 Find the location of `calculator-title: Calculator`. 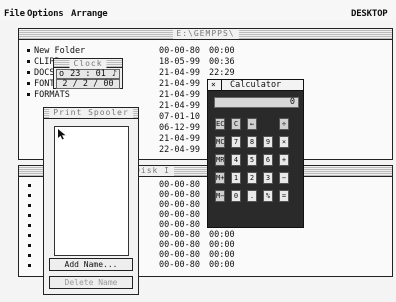

calculator-title: Calculator is located at coordinates (256, 85).